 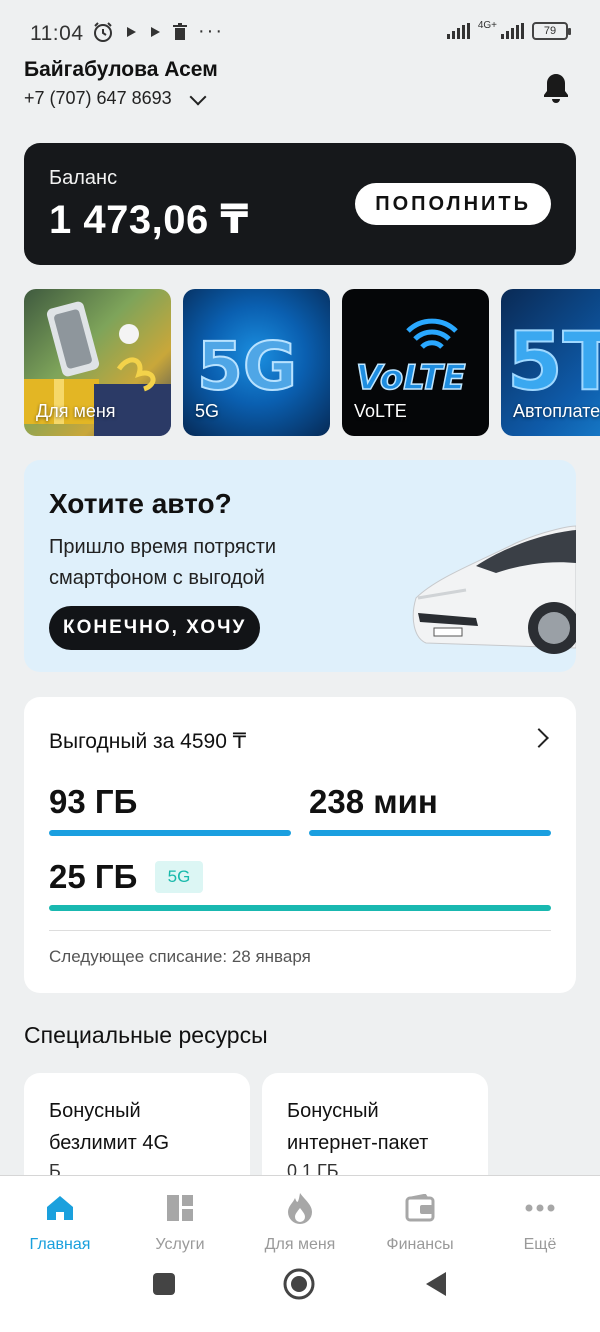 I want to click on section-title: Специальные ресурсы, so click(x=146, y=1035).